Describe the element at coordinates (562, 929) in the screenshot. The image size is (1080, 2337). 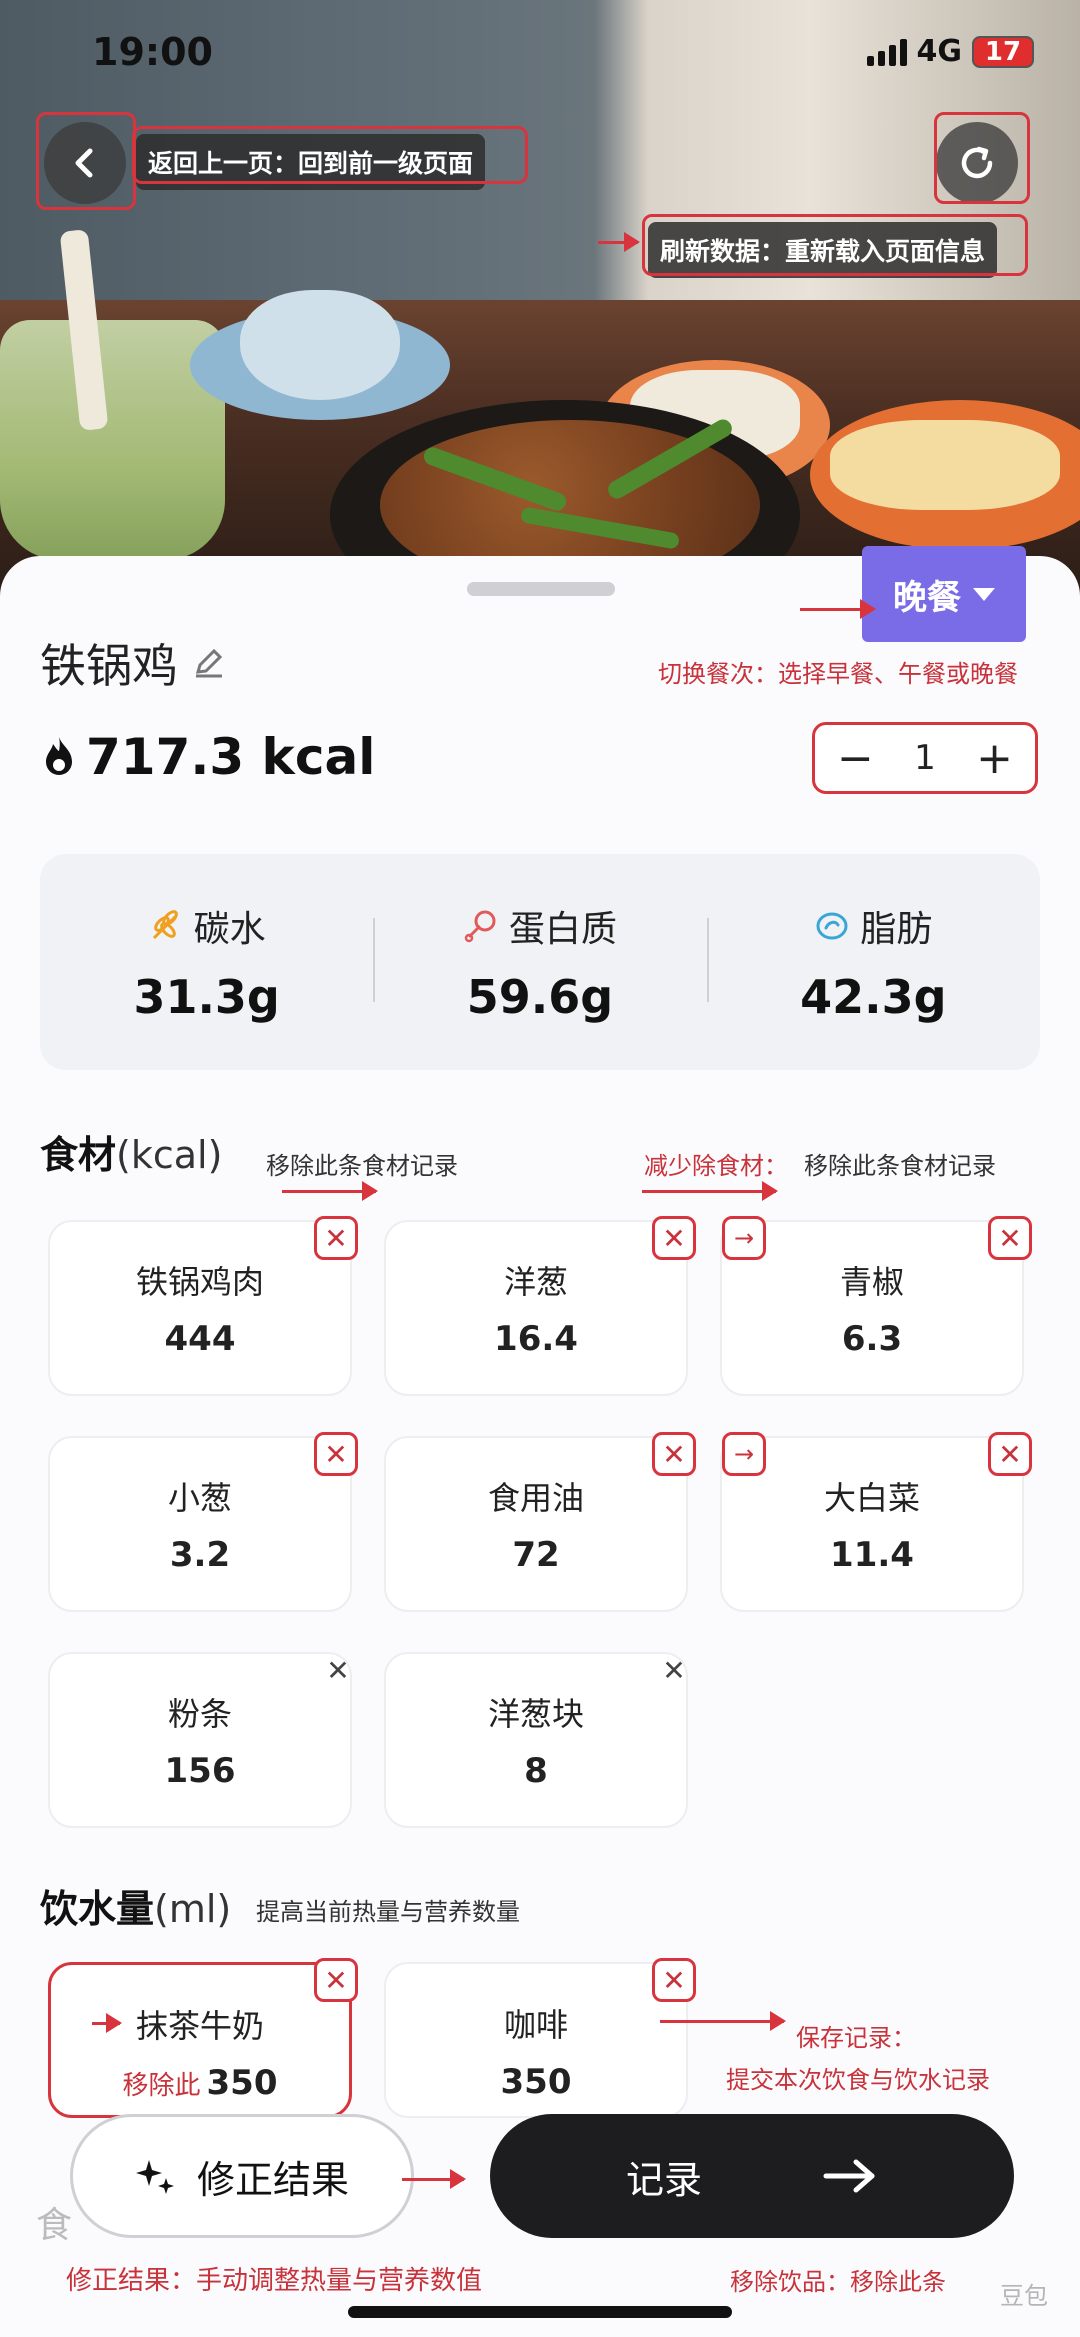
I see `macro-label-protein: 蛋白质` at that location.